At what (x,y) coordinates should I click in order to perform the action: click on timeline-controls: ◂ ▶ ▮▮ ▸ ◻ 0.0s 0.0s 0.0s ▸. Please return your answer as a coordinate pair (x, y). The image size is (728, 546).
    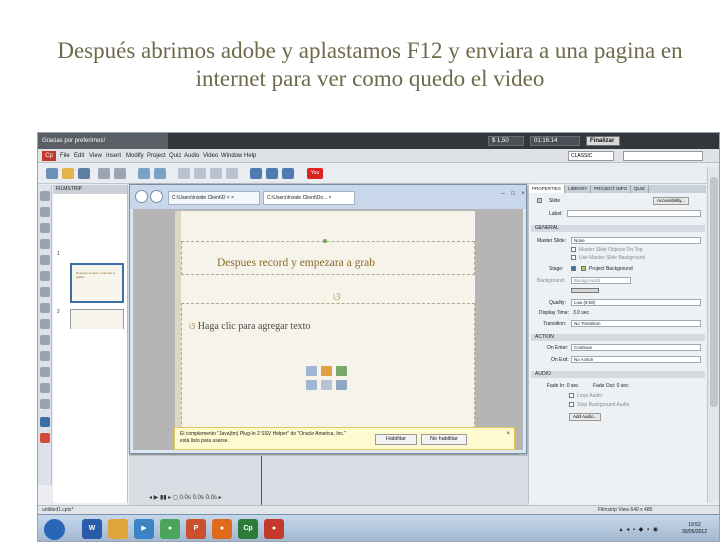
    Looking at the image, I should click on (185, 497).